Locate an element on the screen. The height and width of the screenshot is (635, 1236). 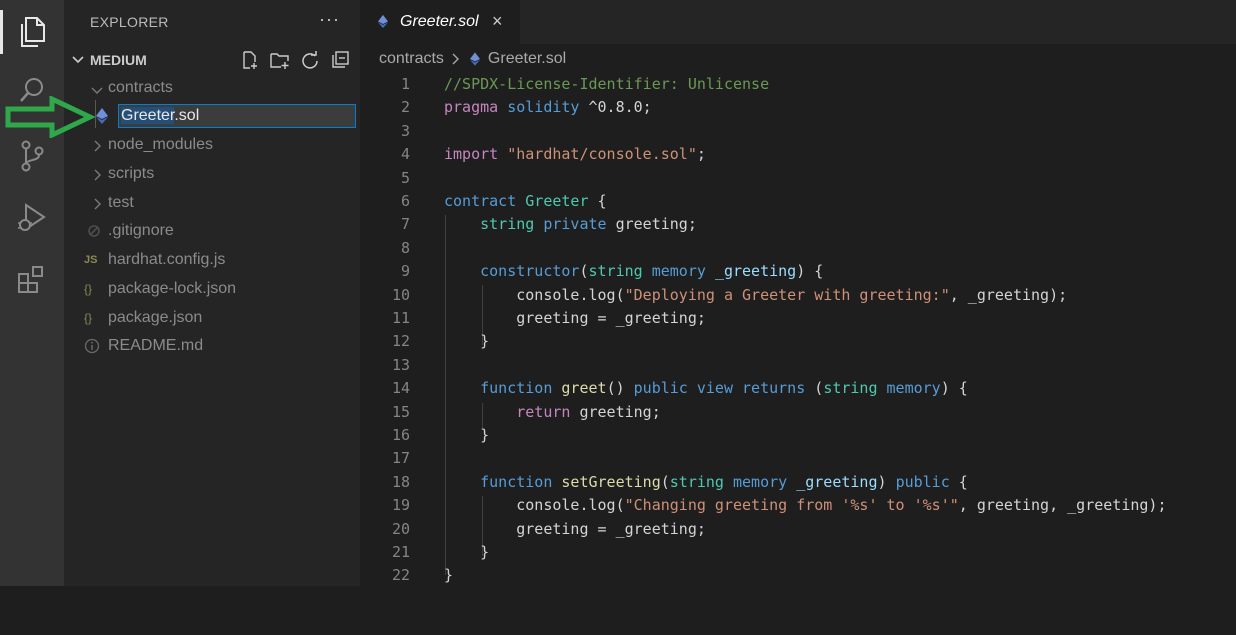
line-number: 1 is located at coordinates (405, 84).